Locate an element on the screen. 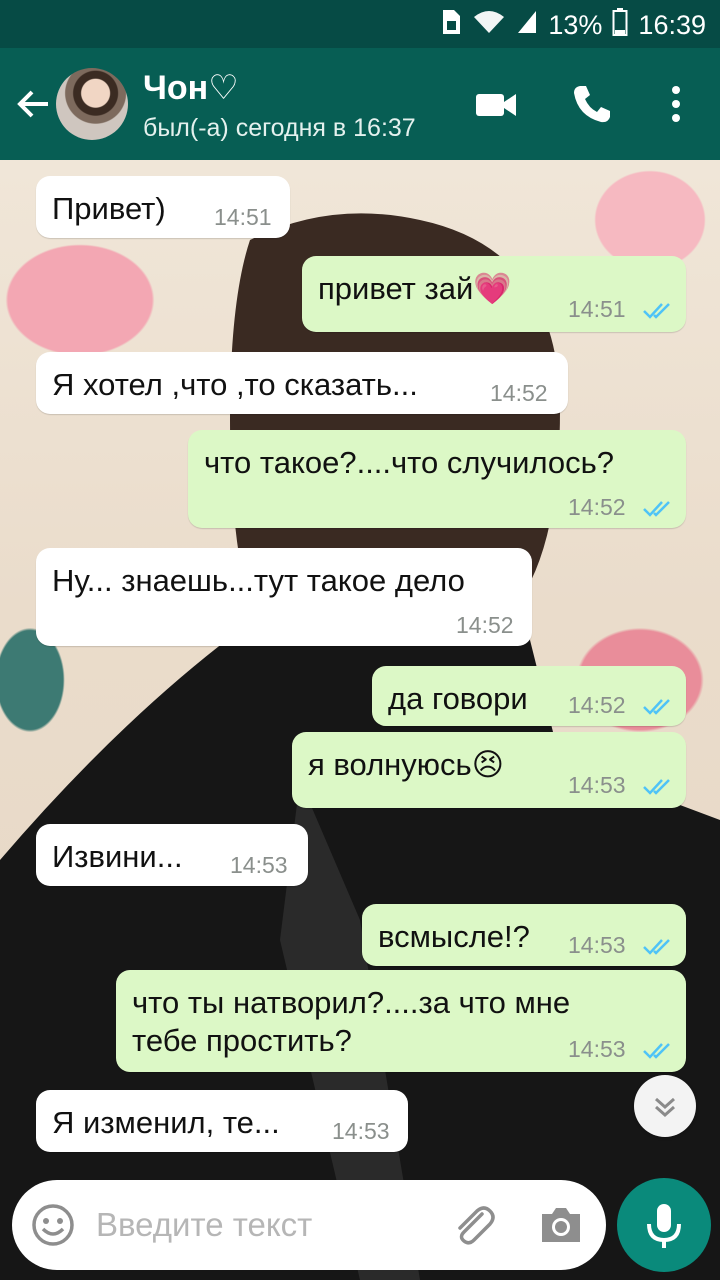 The height and width of the screenshot is (1280, 720). voice-message-button is located at coordinates (664, 1225).